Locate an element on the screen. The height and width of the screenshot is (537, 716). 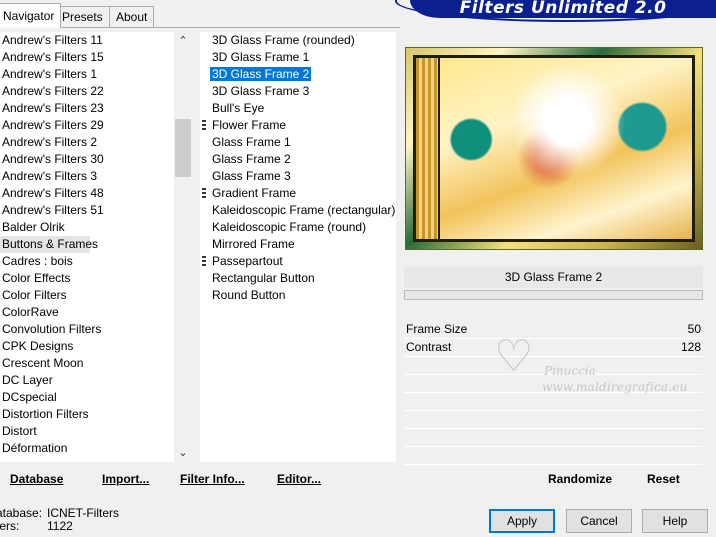
tab-presets: Presets is located at coordinates (82, 16).